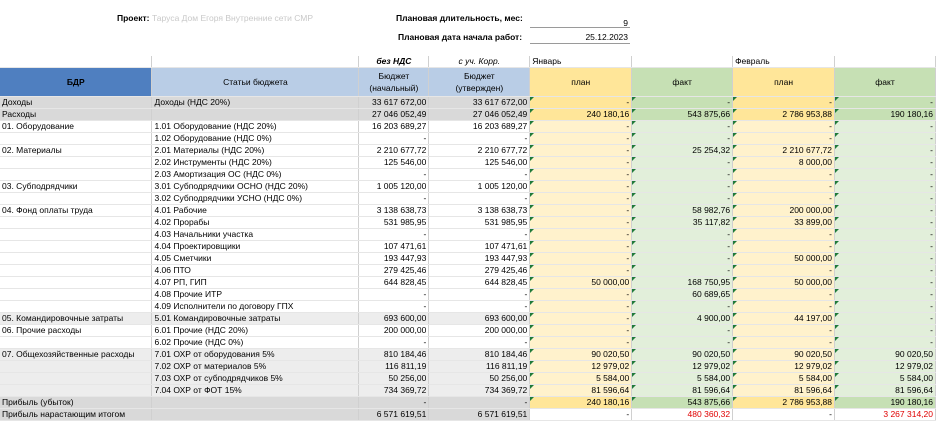 The height and width of the screenshot is (442, 936). I want to click on section-cell: Доходы, so click(76, 102).